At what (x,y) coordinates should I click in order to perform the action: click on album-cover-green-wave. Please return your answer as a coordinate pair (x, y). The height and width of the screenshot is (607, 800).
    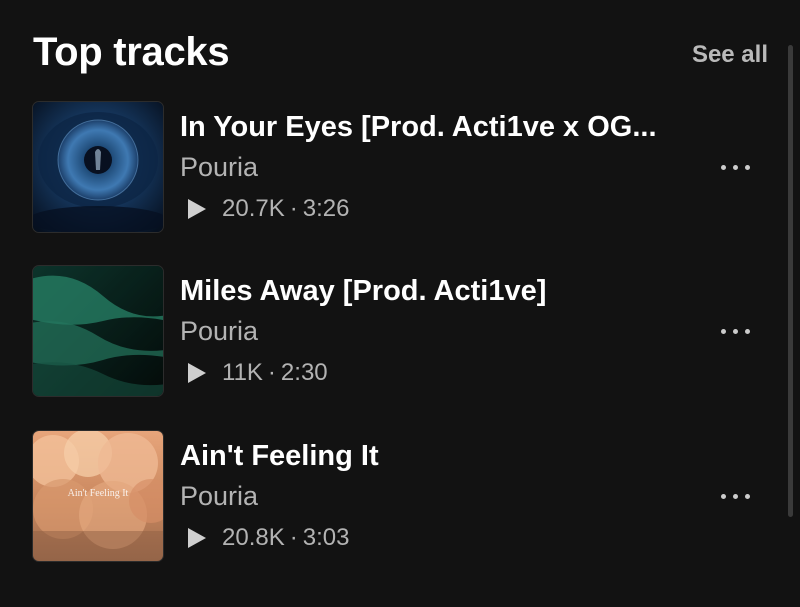
    Looking at the image, I should click on (98, 331).